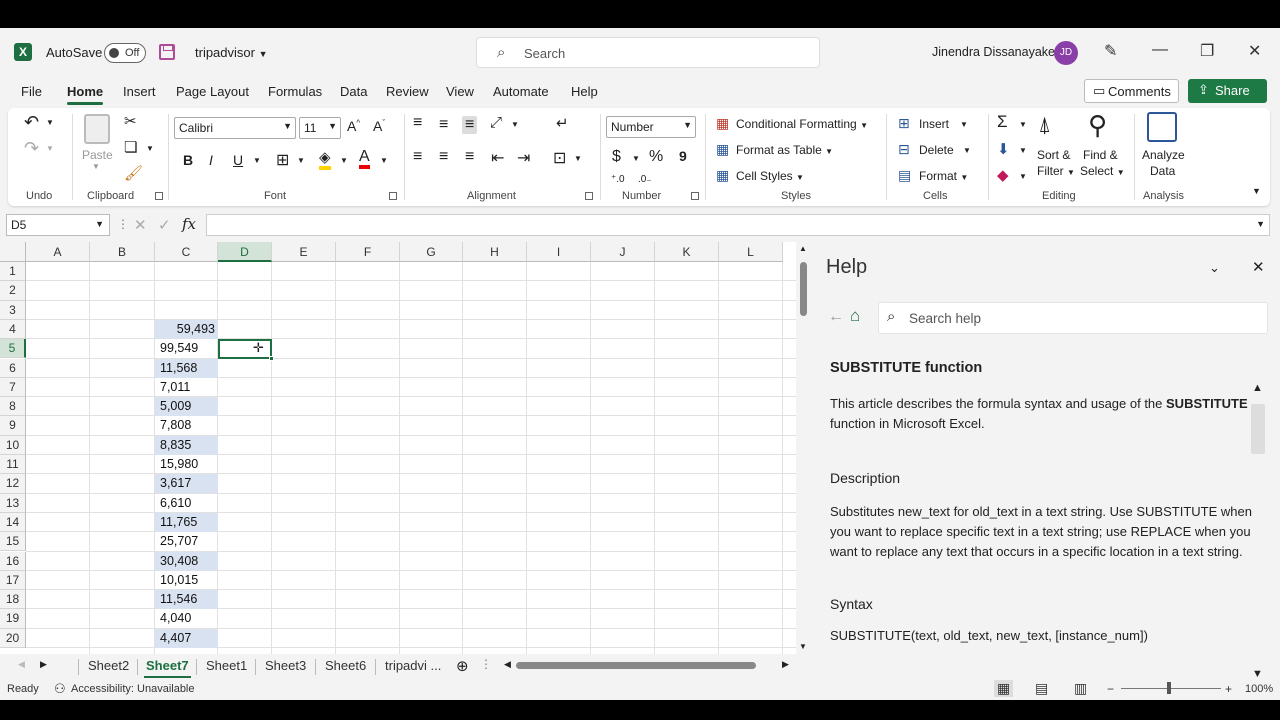 Image resolution: width=1280 pixels, height=720 pixels. I want to click on alignment-launcher-icon, so click(589, 196).